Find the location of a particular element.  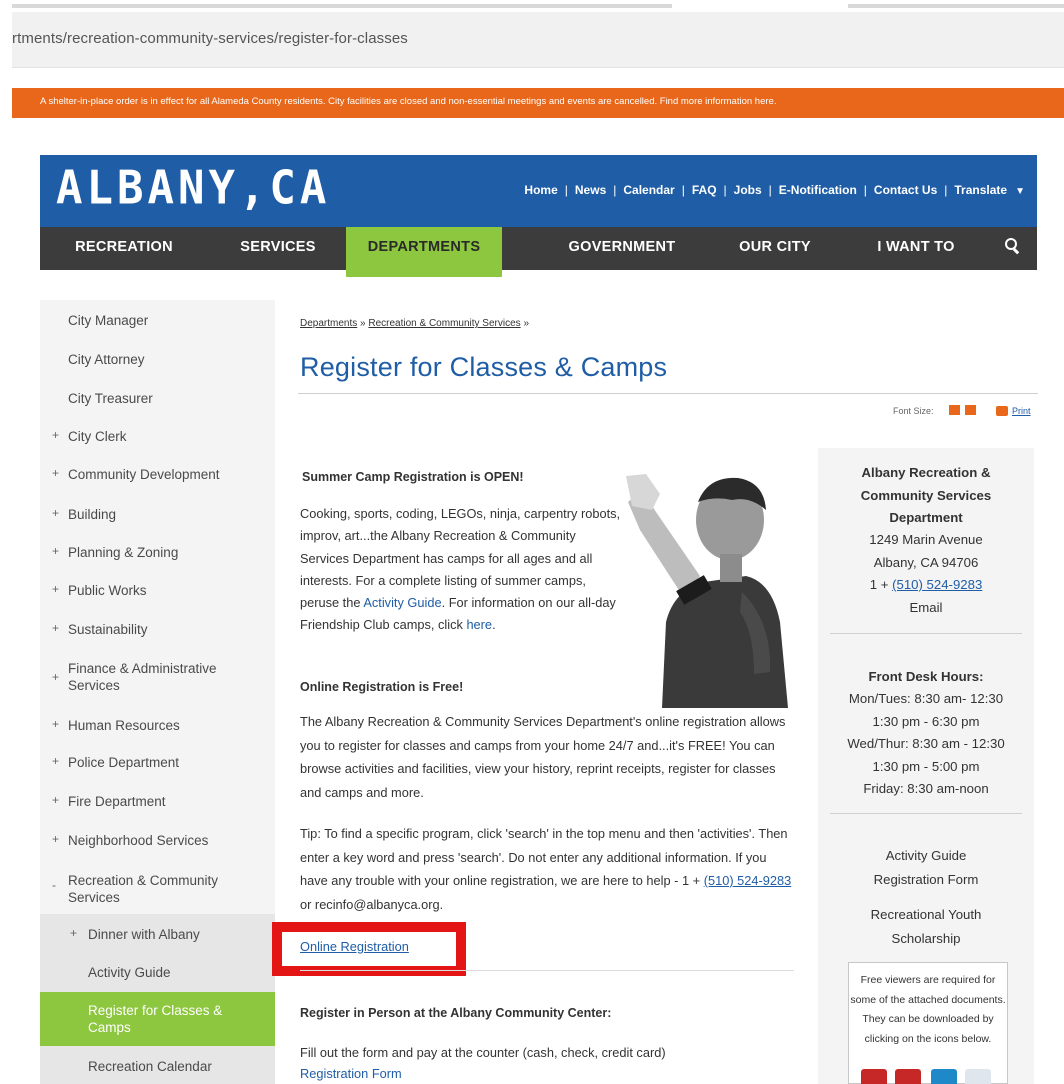

sidebar-item-sustainability: + Sustainability is located at coordinates (157, 632).